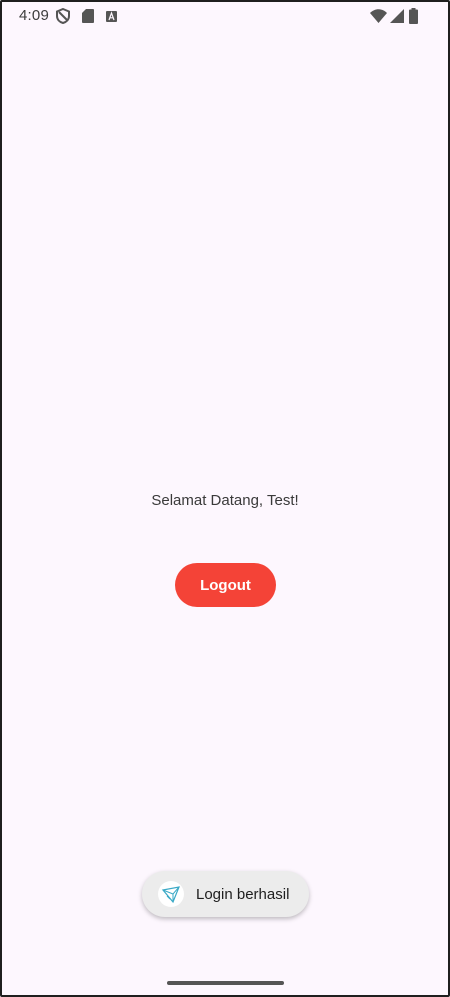 Image resolution: width=450 pixels, height=997 pixels. Describe the element at coordinates (34, 15) in the screenshot. I see `status-time: 4:09` at that location.